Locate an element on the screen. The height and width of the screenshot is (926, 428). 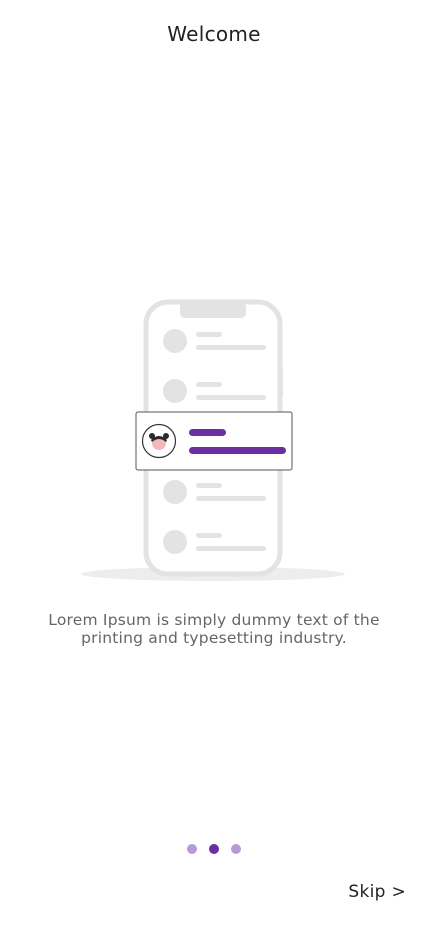
page-indicator is located at coordinates (214, 849).